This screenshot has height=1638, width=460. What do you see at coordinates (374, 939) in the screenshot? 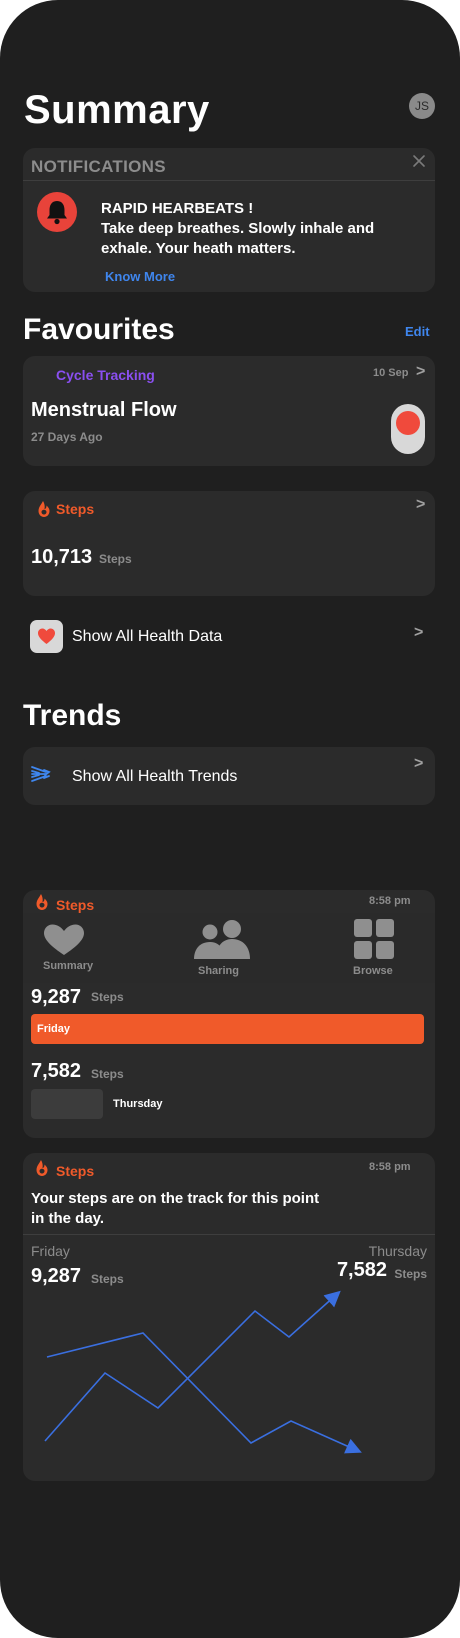
I see `grid-icon` at bounding box center [374, 939].